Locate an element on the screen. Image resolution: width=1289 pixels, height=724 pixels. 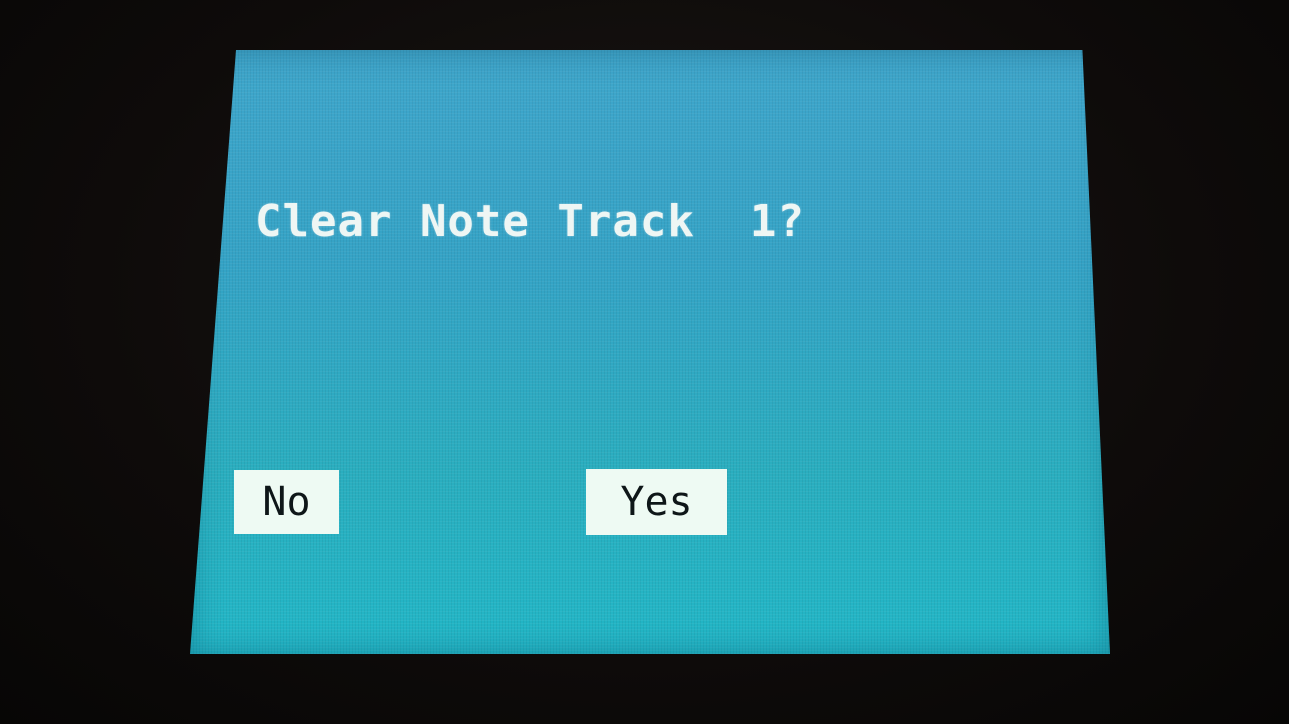
no-button-label: No is located at coordinates (286, 502).